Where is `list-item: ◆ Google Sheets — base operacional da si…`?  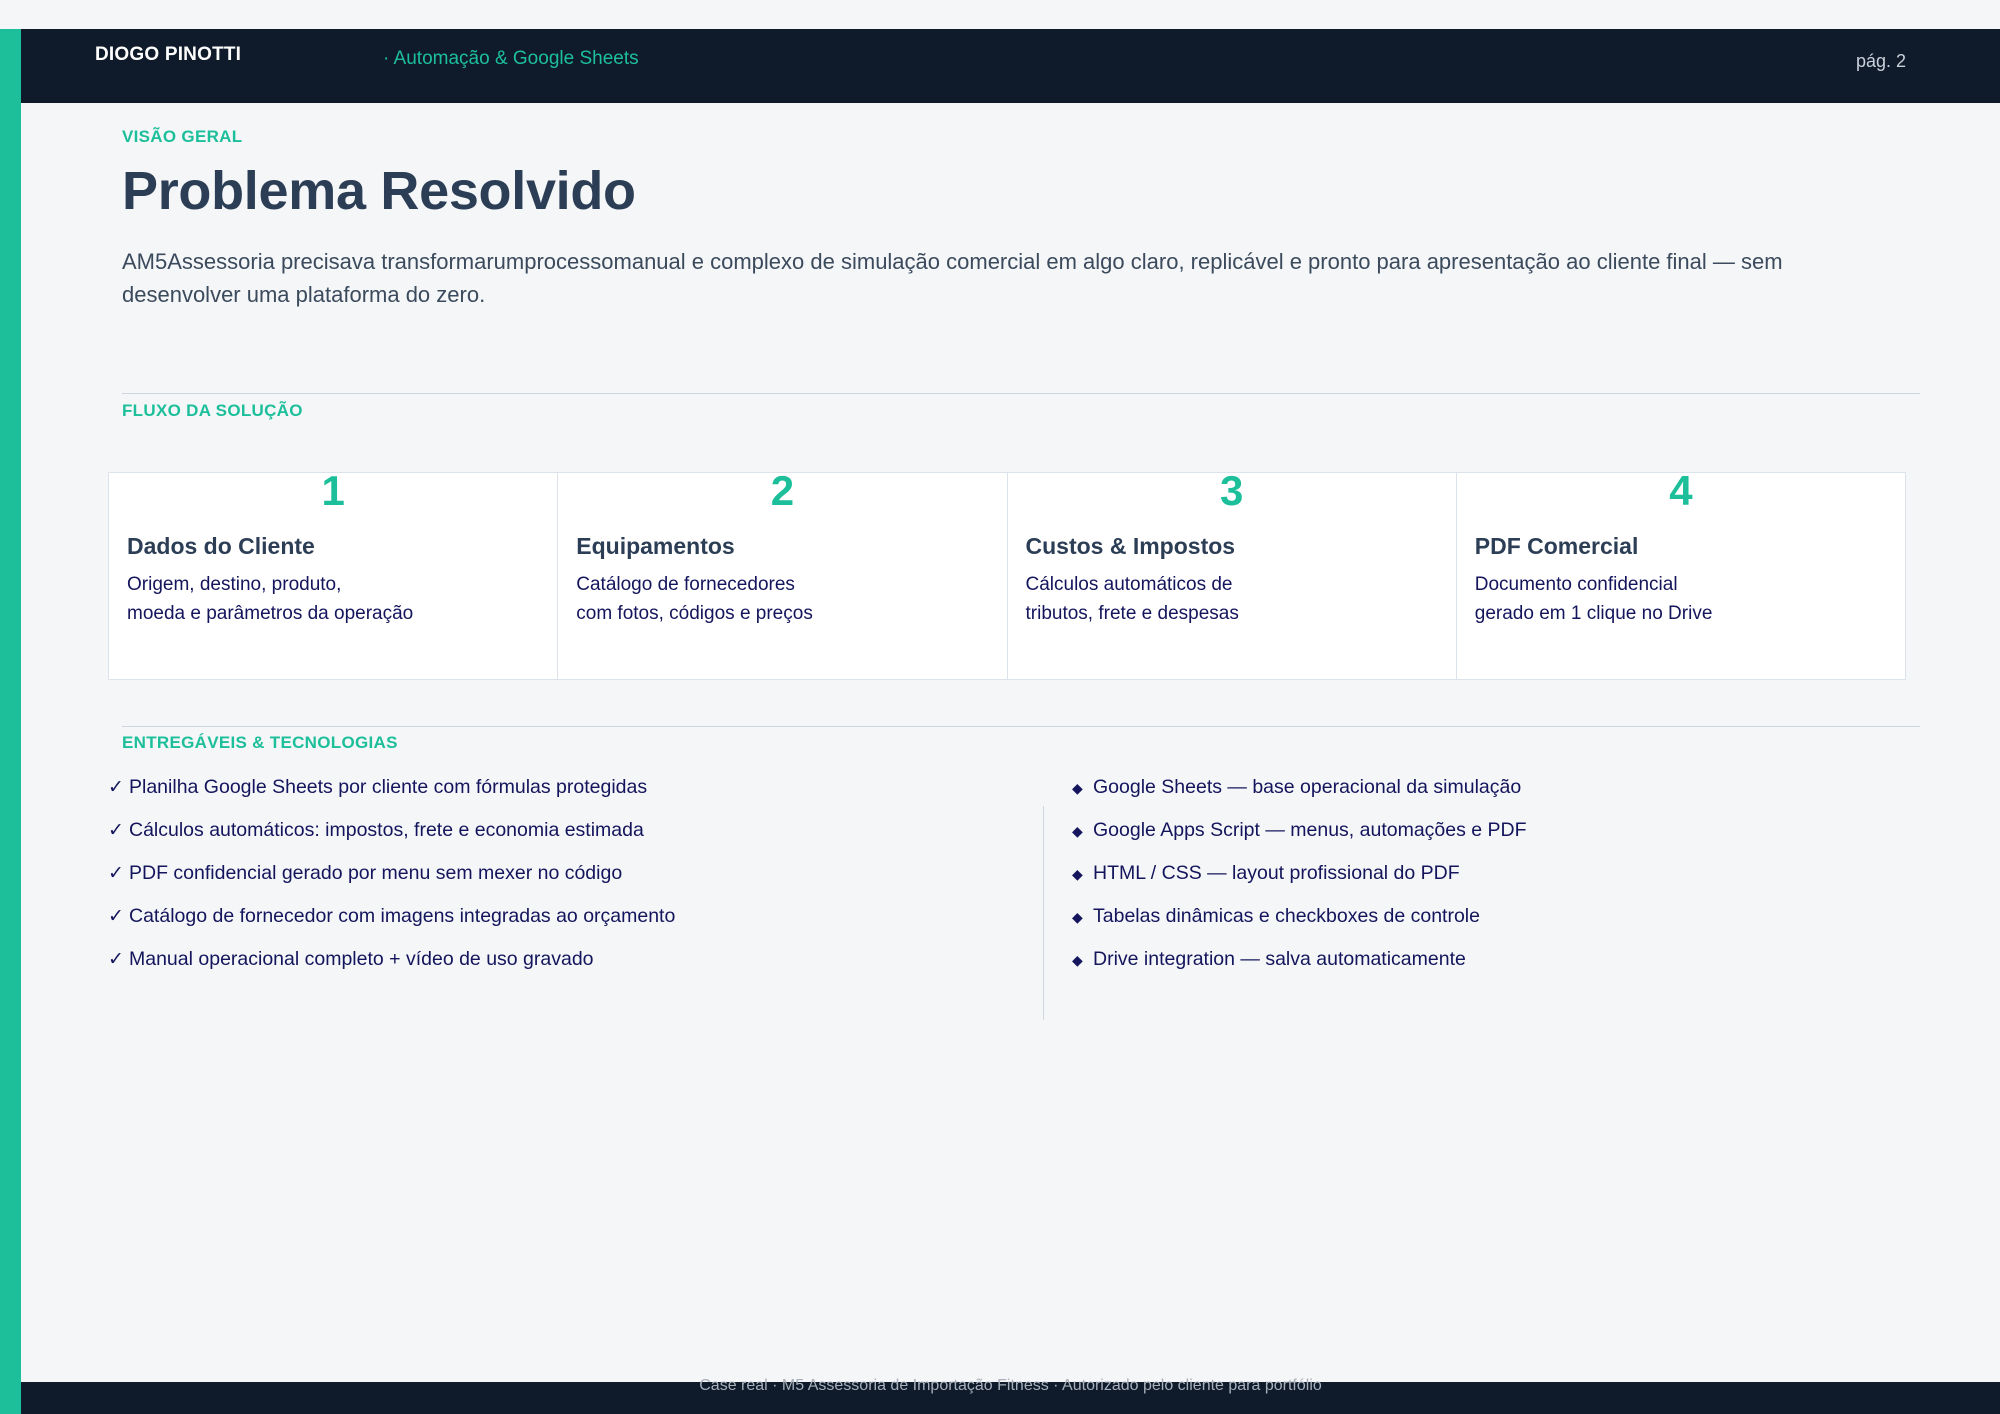 list-item: ◆ Google Sheets — base operacional da si… is located at coordinates (1497, 797).